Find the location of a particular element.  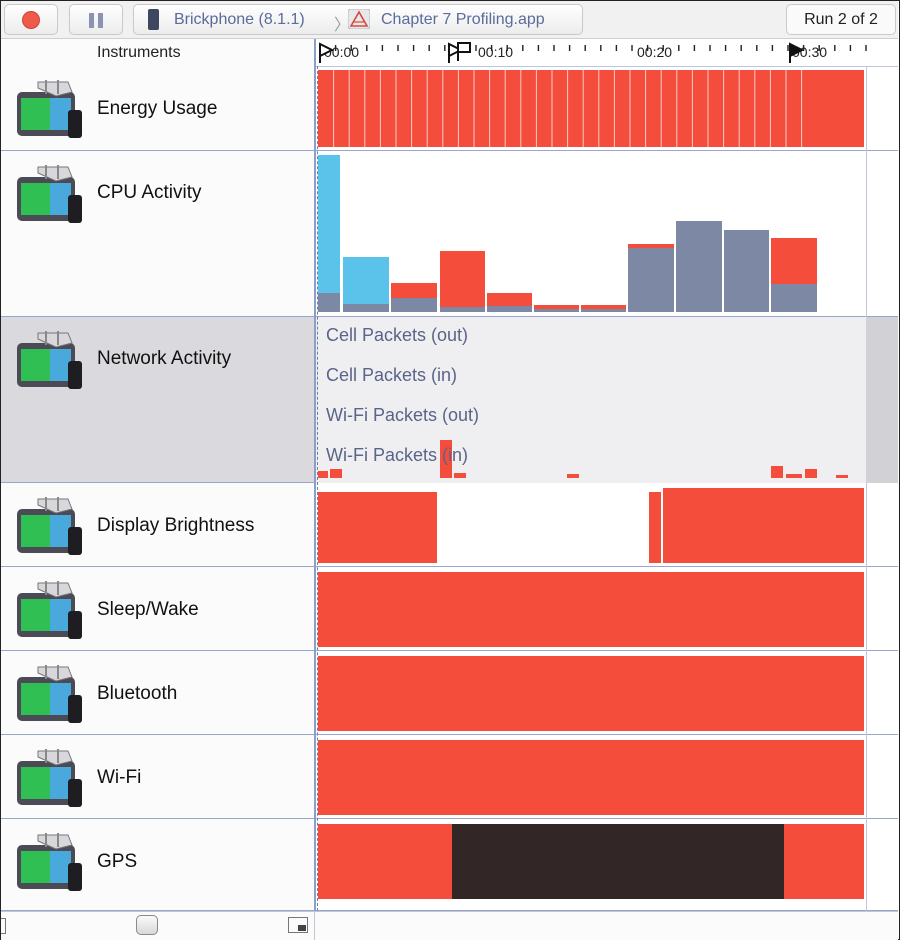

instruments-header: Instruments is located at coordinates (139, 52).